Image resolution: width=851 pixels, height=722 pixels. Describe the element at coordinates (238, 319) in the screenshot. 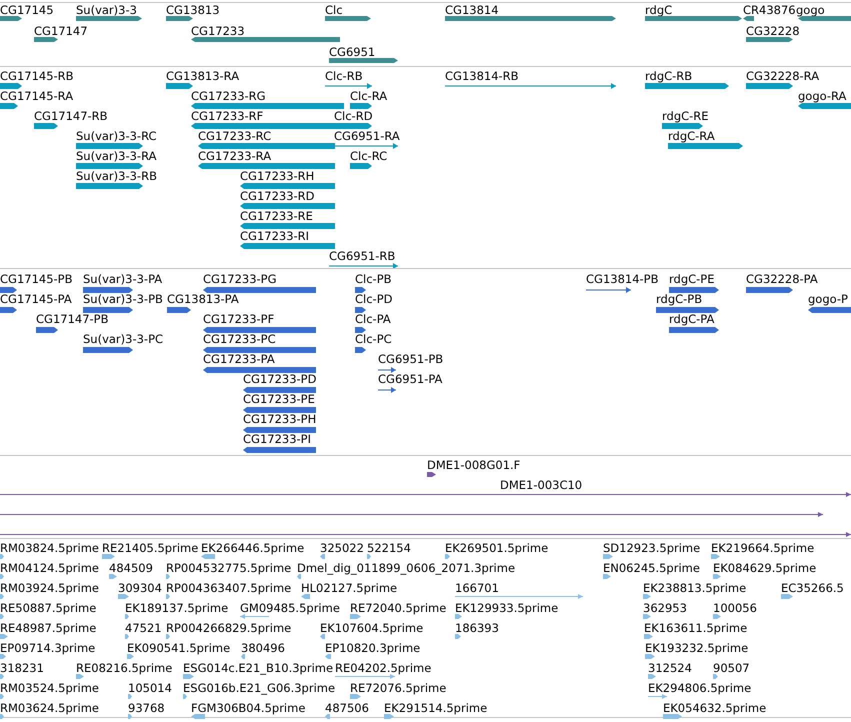

I see `feature-label: CG17233-PF` at that location.